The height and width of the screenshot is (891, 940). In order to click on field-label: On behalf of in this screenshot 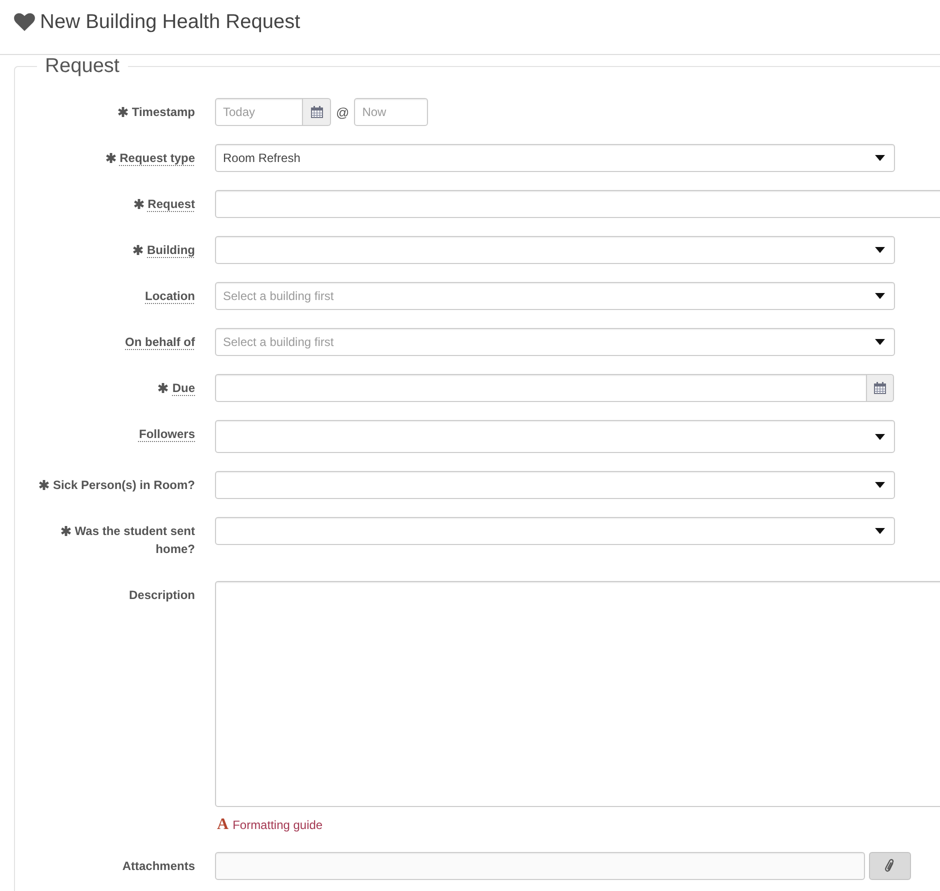, I will do `click(160, 342)`.